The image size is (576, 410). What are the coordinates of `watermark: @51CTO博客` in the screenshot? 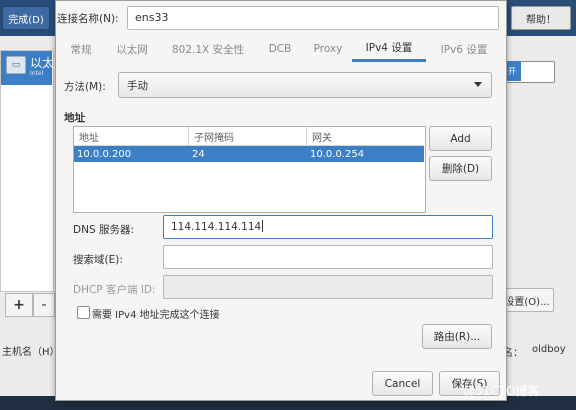 It's located at (501, 391).